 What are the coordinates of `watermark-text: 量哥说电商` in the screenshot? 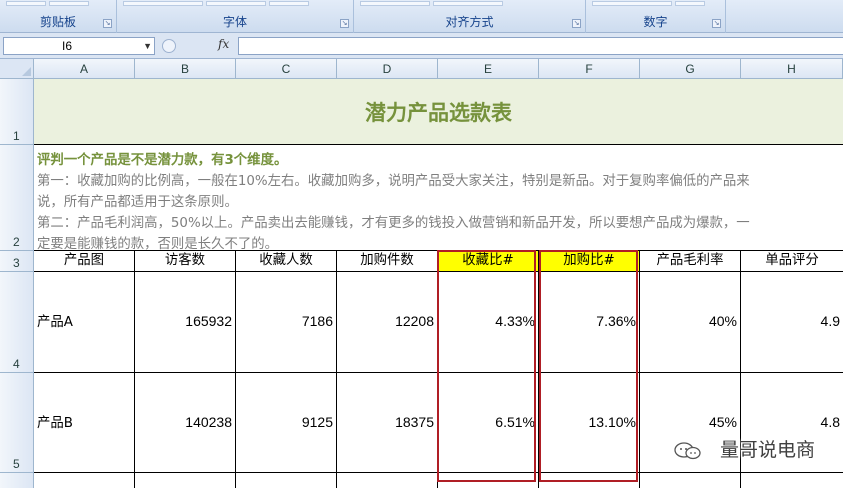 It's located at (767, 450).